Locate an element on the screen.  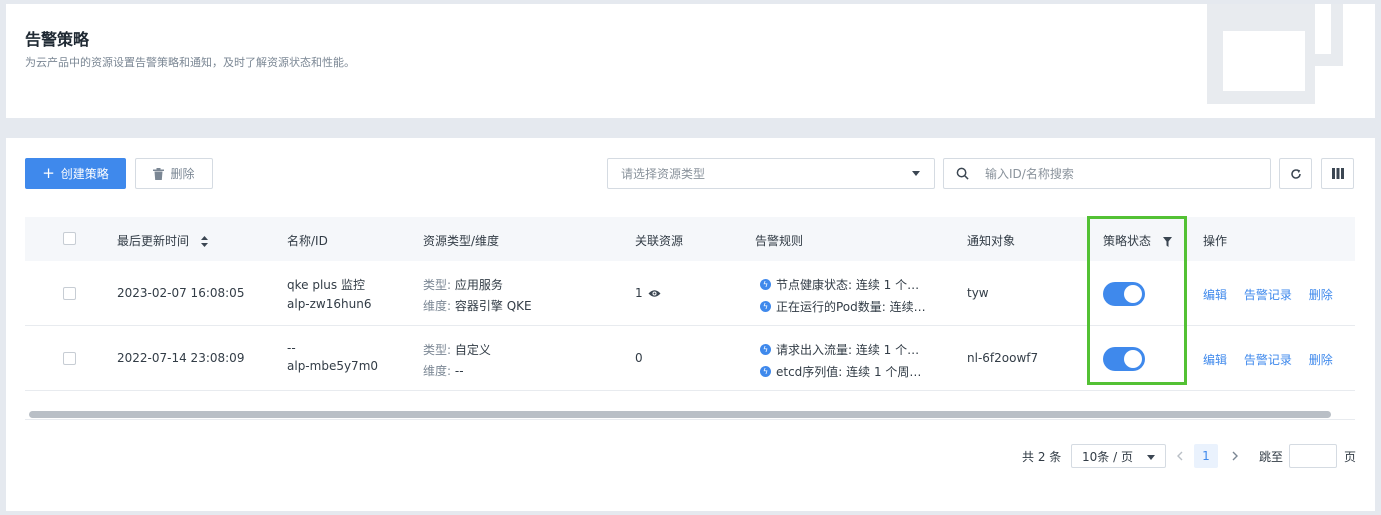
header-illustration-bar2 is located at coordinates (1328, 60).